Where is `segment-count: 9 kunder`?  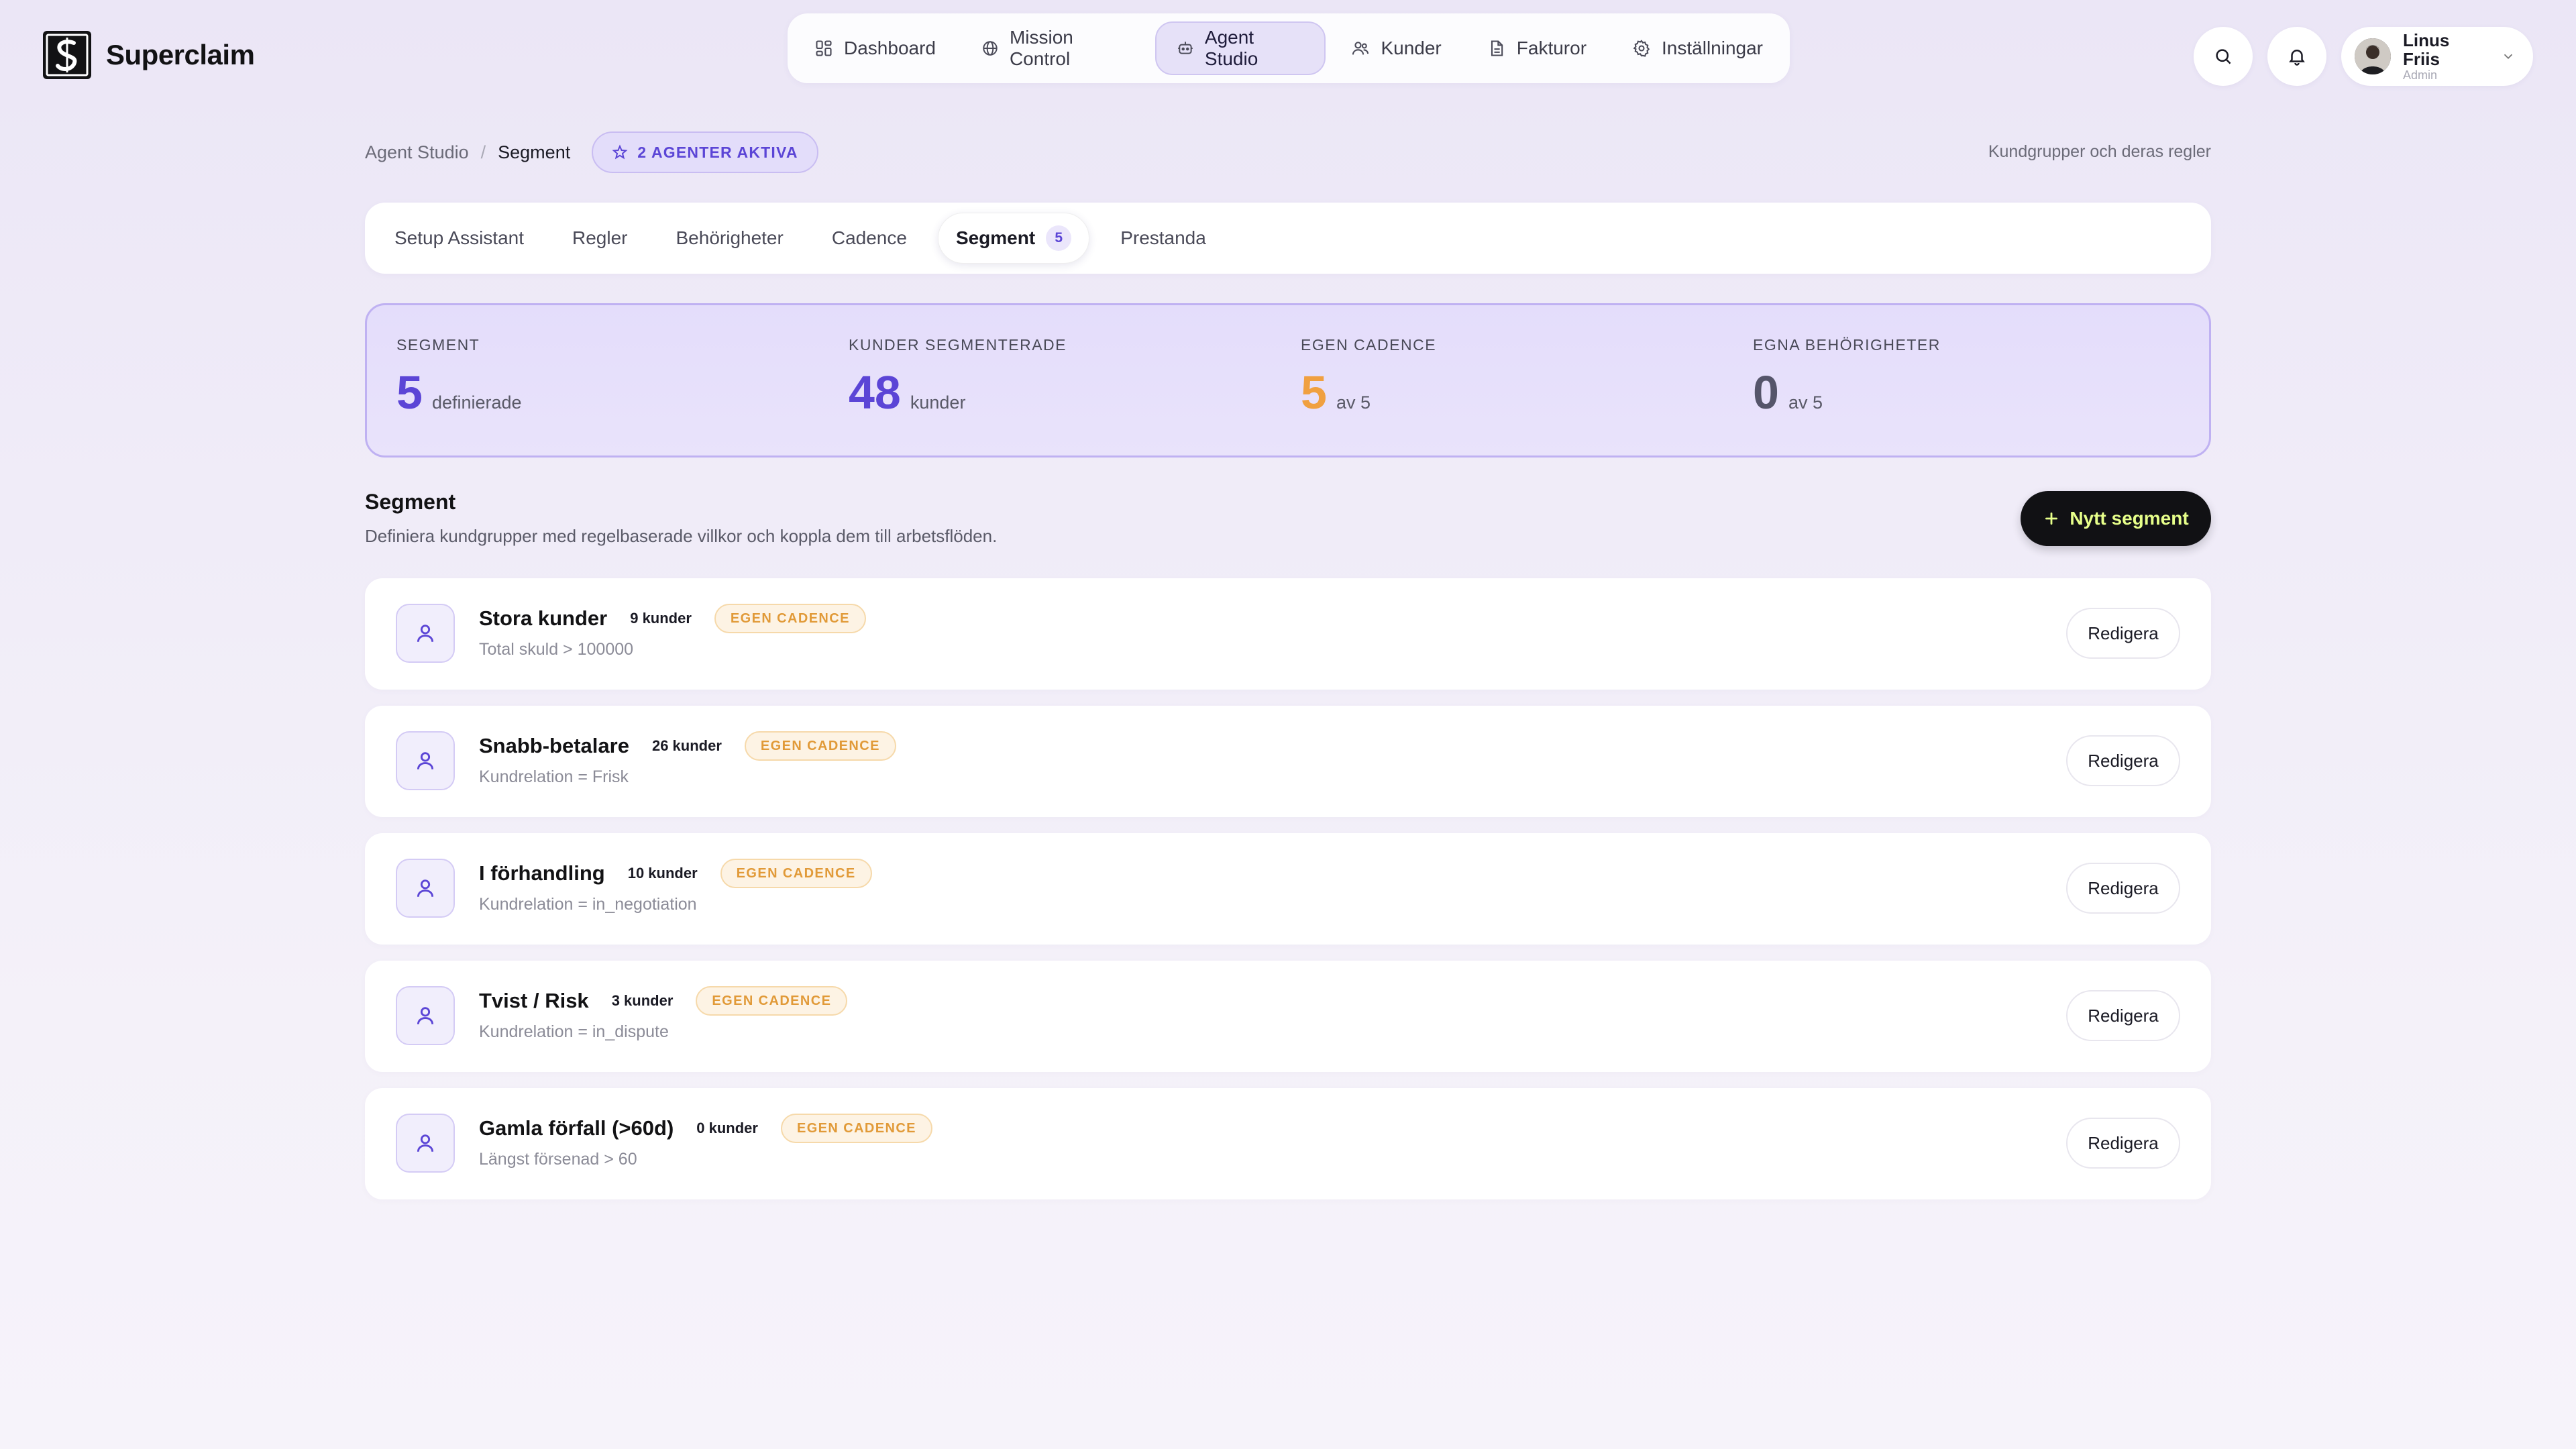 segment-count: 9 kunder is located at coordinates (661, 618).